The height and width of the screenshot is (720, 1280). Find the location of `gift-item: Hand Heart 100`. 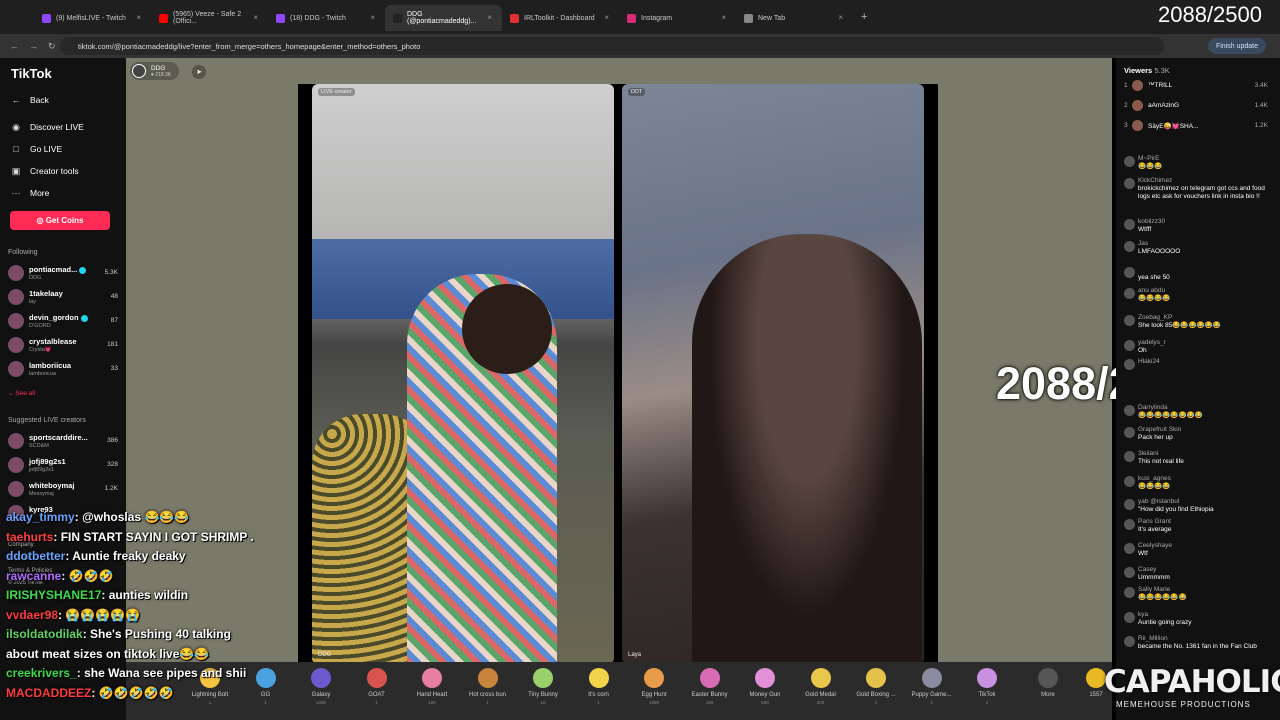

gift-item: Hand Heart 100 is located at coordinates (432, 686).